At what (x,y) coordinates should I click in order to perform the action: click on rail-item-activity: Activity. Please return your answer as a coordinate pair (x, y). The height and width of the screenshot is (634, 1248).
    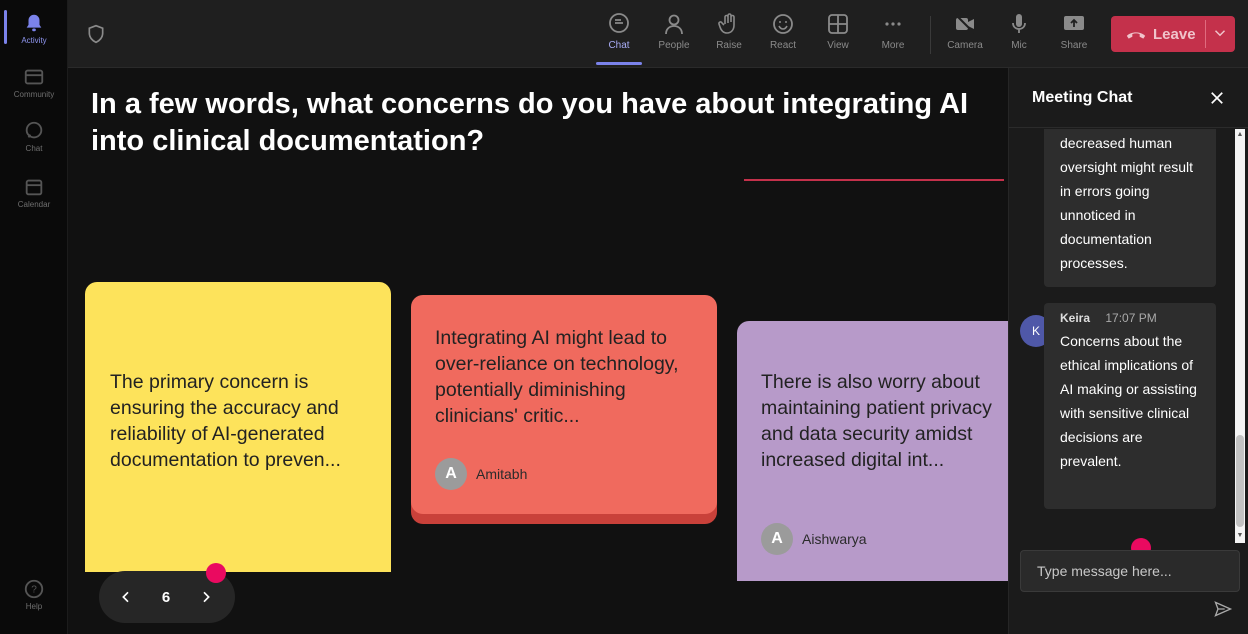
    Looking at the image, I should click on (34, 28).